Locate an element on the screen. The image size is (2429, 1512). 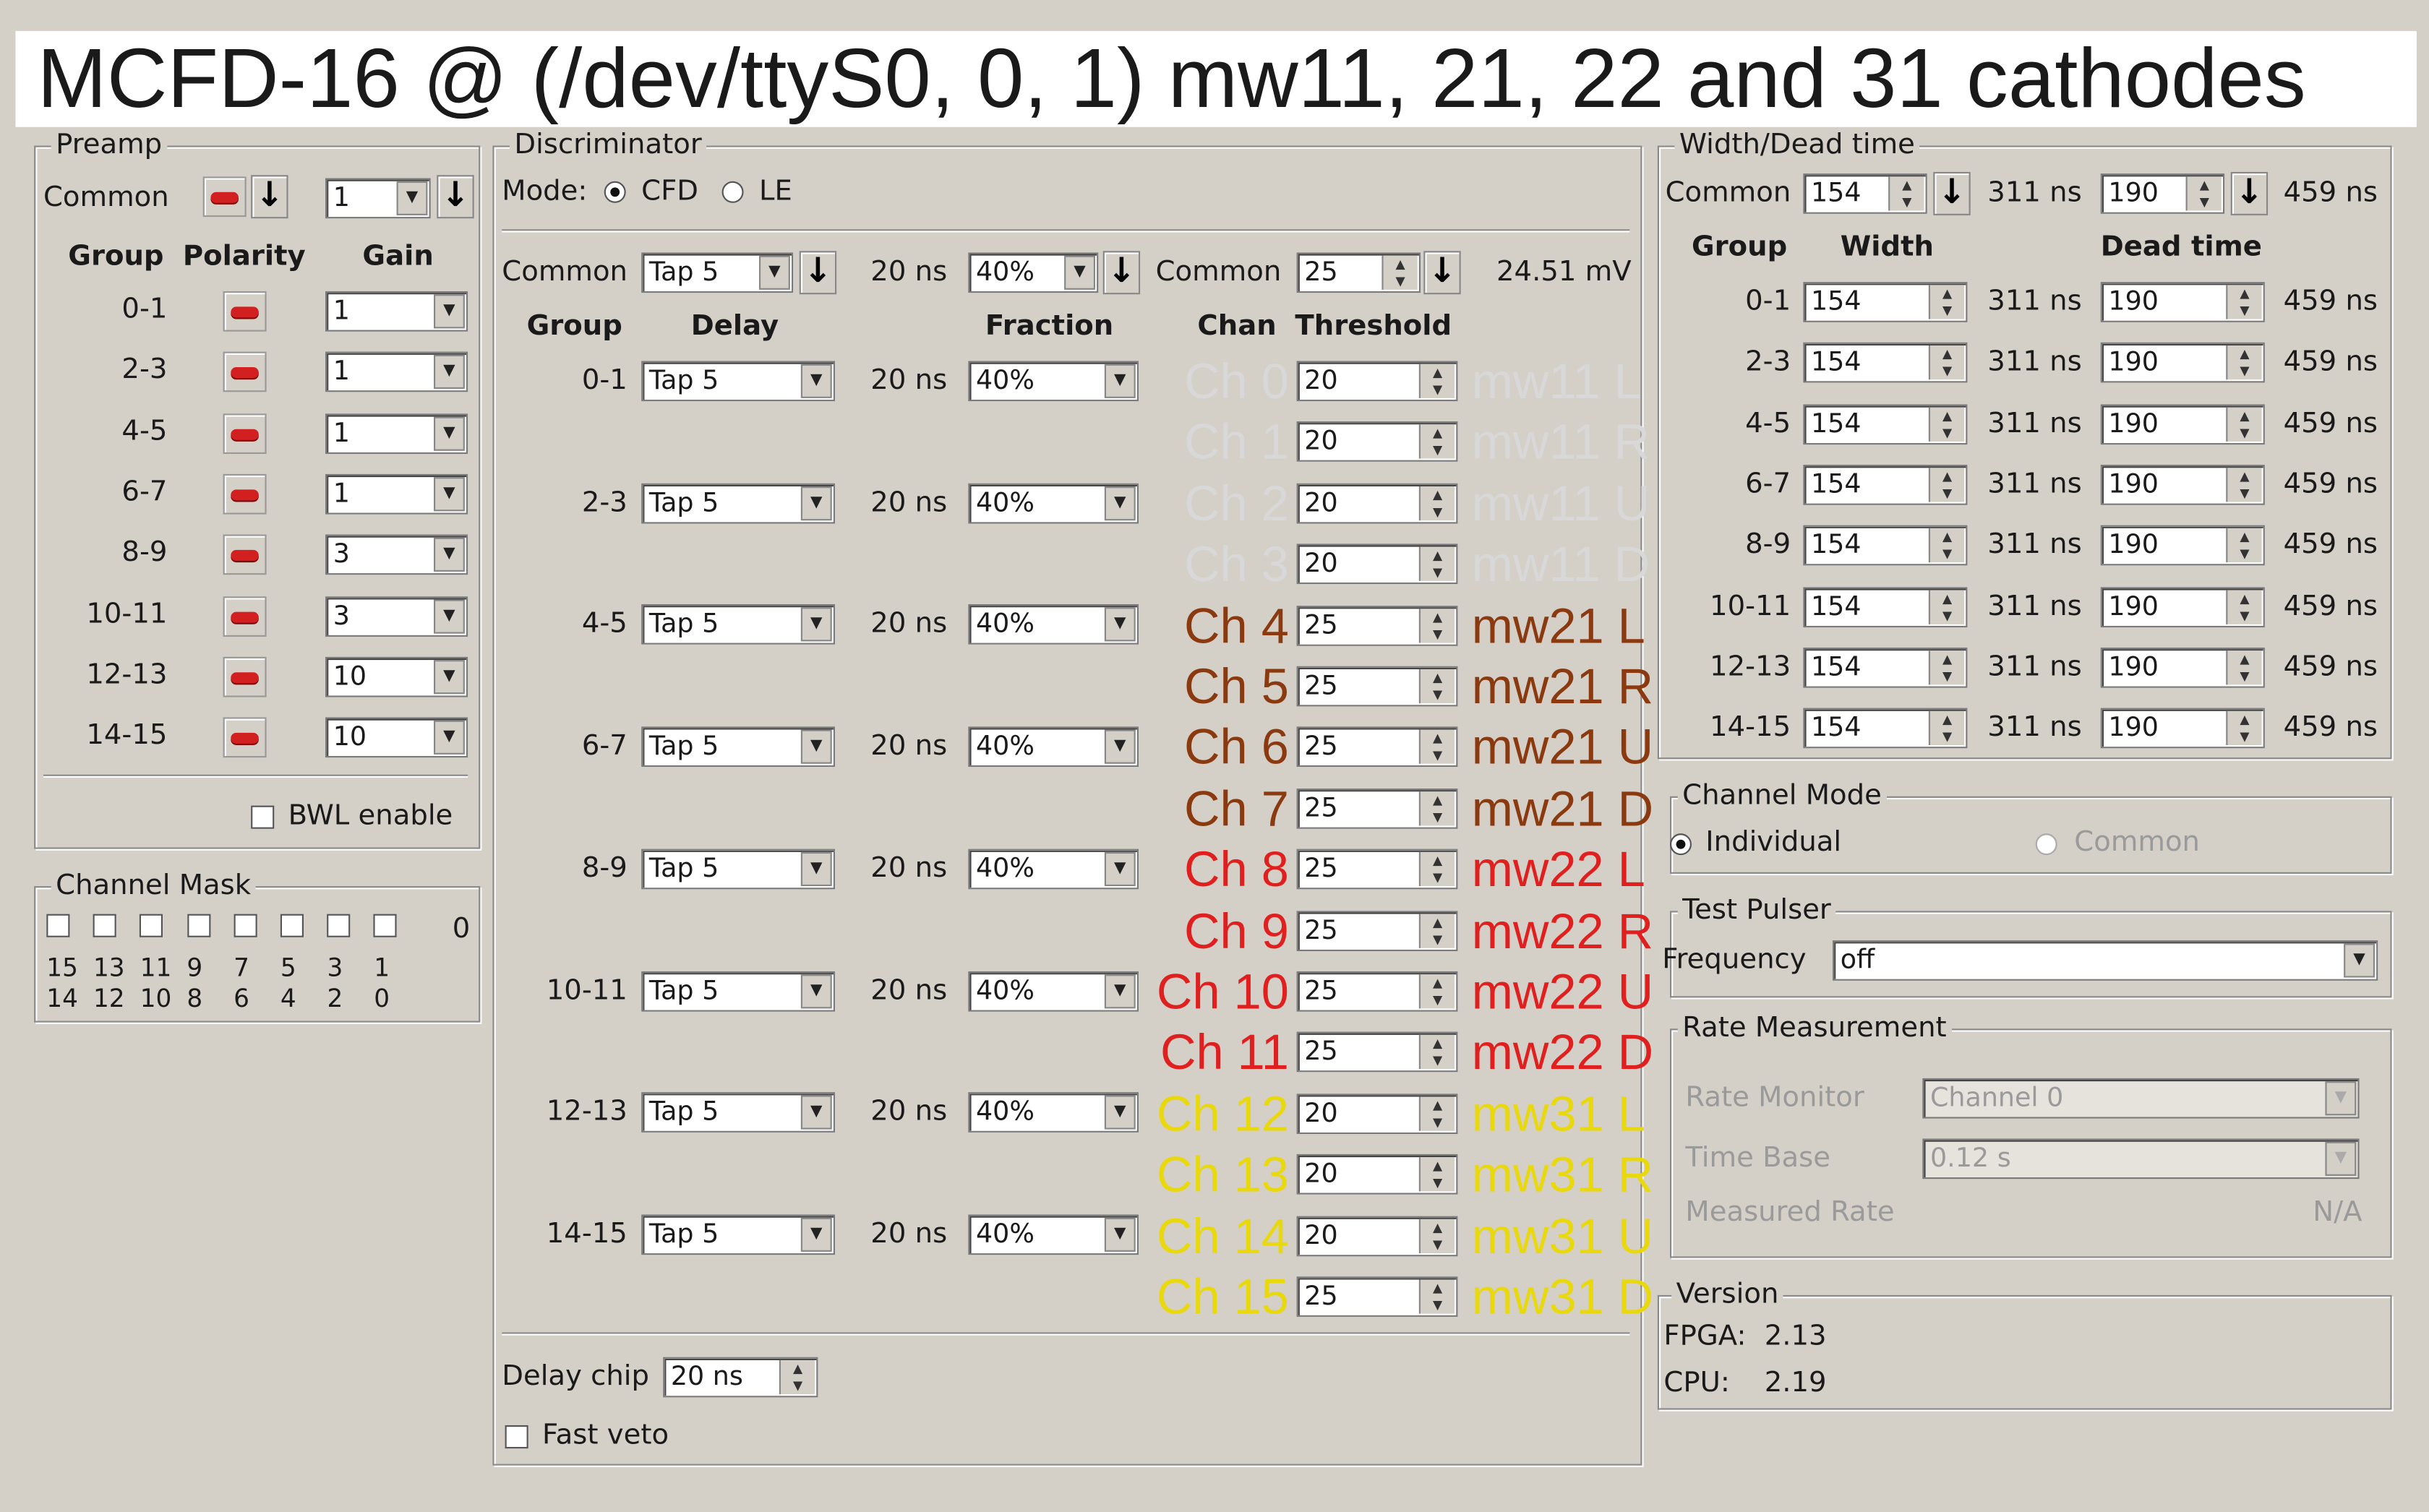
wd-common-dead-apply-button: ↓ is located at coordinates (2249, 193).